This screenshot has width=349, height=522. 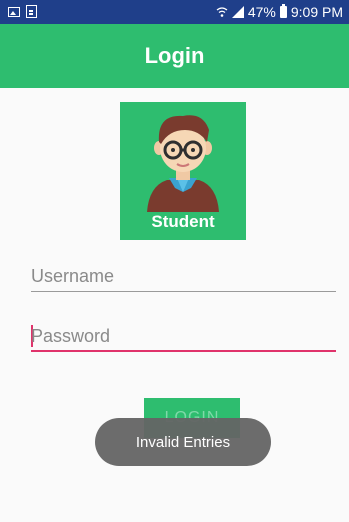 What do you see at coordinates (183, 337) in the screenshot?
I see `password-field: Password` at bounding box center [183, 337].